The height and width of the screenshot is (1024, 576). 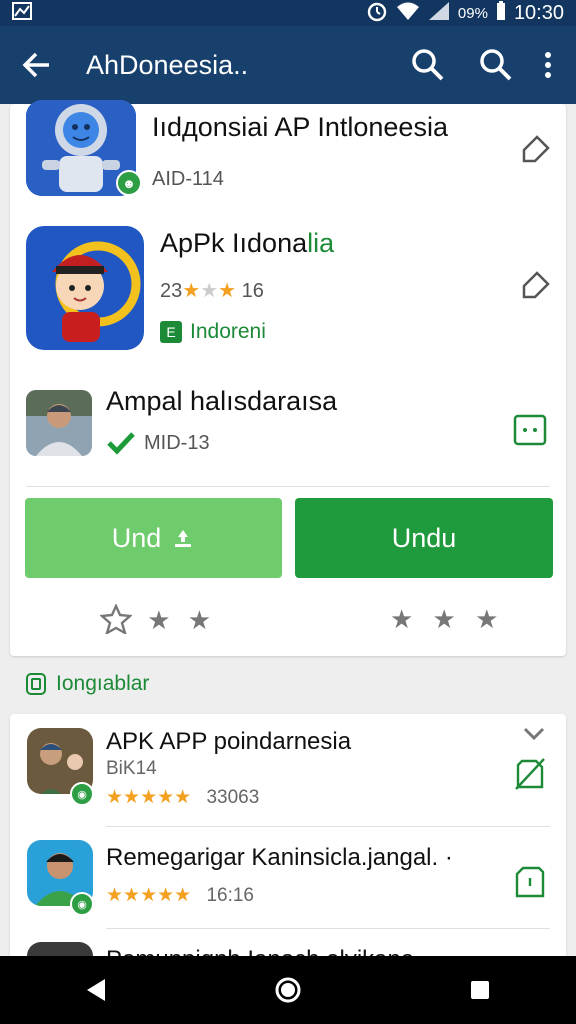 I want to click on rating-right: 16, so click(x=252, y=291).